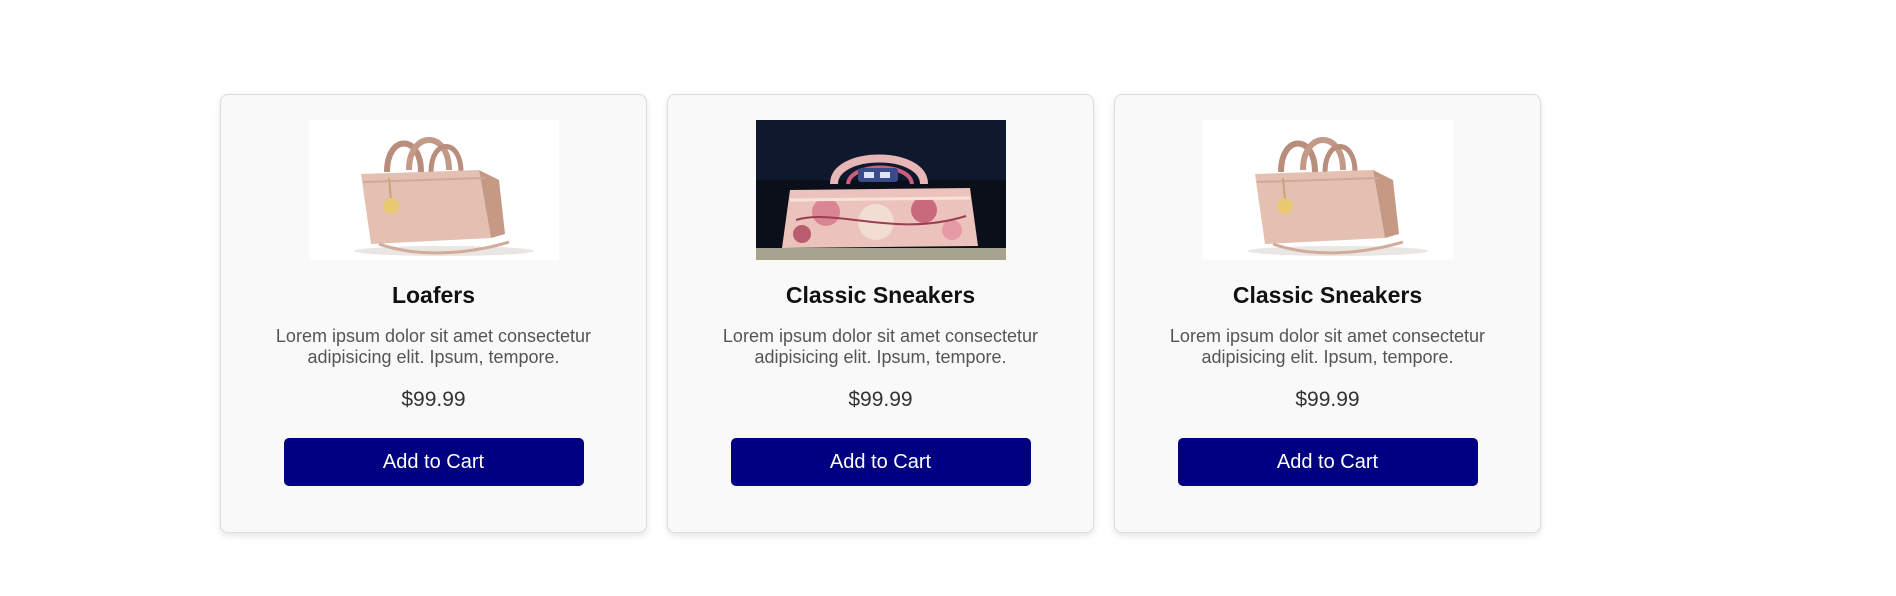 The image size is (1896, 596). I want to click on product-title: Loafers, so click(433, 295).